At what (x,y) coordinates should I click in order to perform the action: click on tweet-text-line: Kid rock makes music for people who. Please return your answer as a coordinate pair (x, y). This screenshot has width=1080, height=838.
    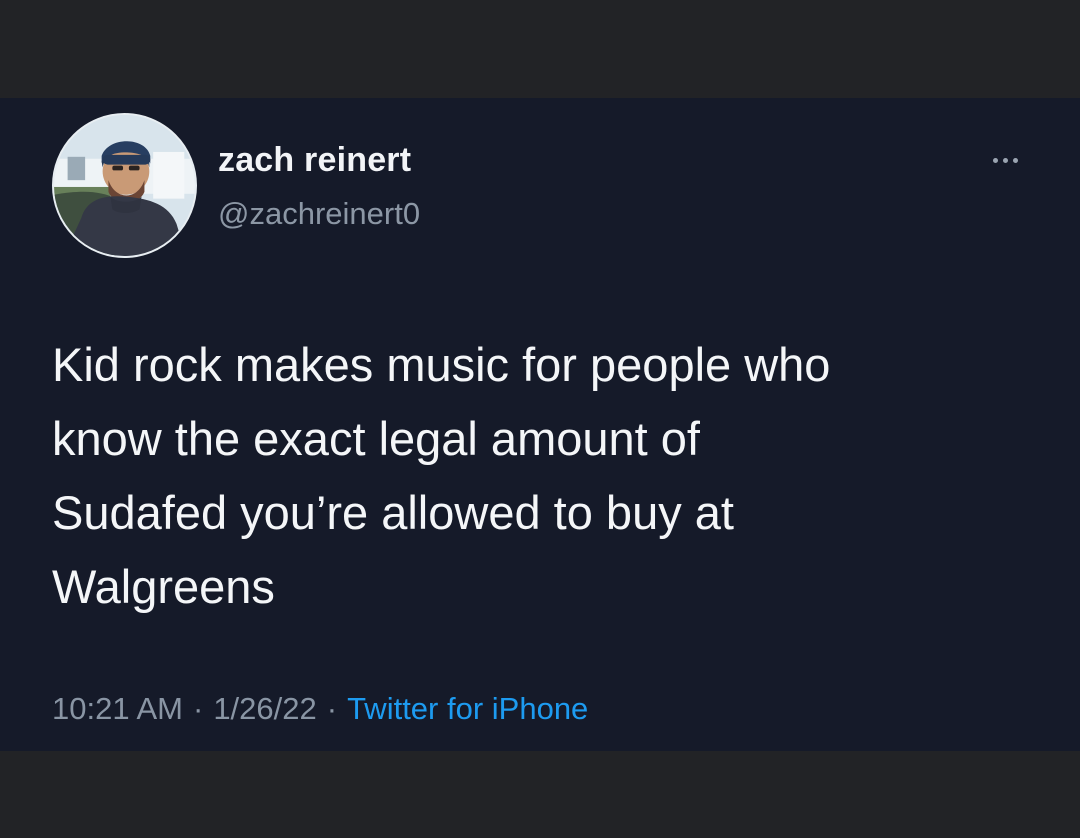
    Looking at the image, I should click on (441, 364).